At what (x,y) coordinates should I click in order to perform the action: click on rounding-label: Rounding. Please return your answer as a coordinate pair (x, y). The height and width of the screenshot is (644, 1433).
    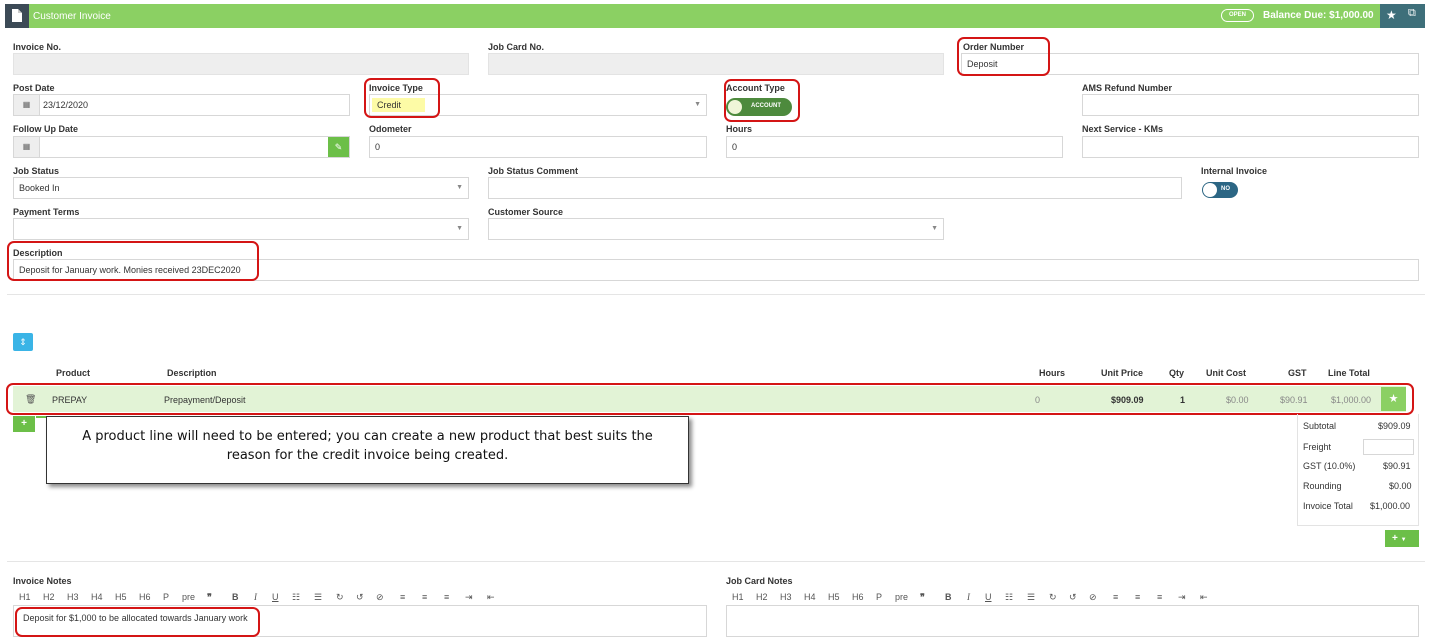
    Looking at the image, I should click on (1322, 486).